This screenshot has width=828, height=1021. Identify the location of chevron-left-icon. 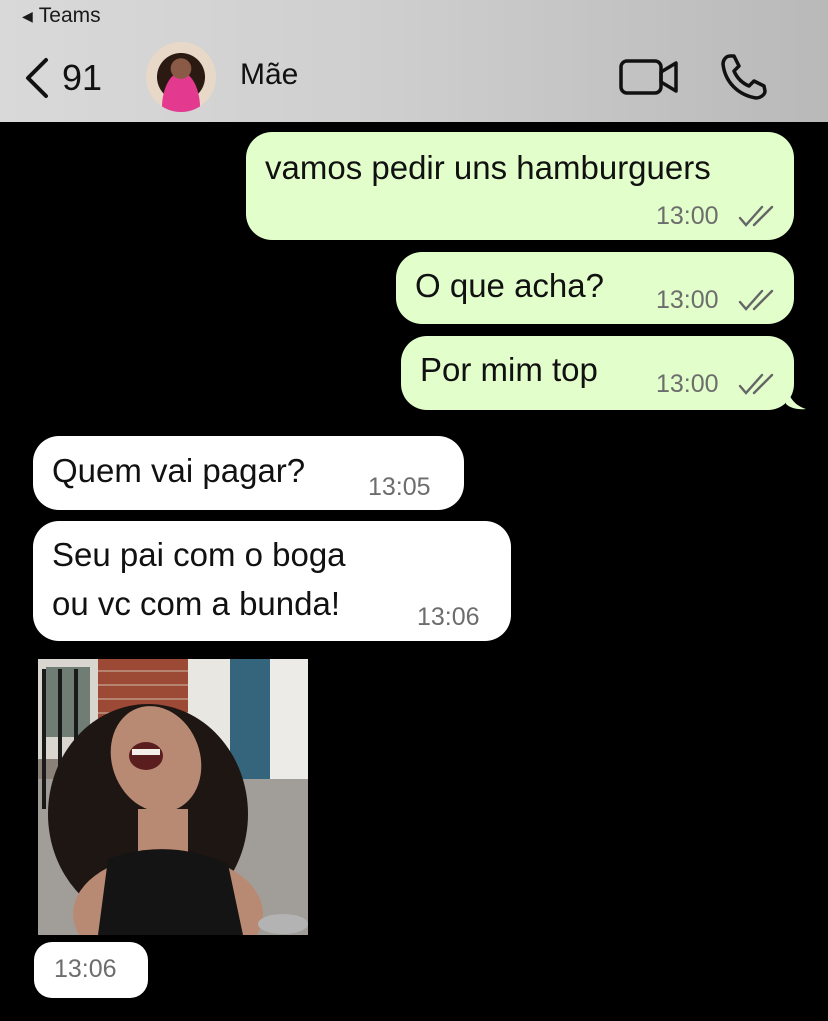
(37, 78).